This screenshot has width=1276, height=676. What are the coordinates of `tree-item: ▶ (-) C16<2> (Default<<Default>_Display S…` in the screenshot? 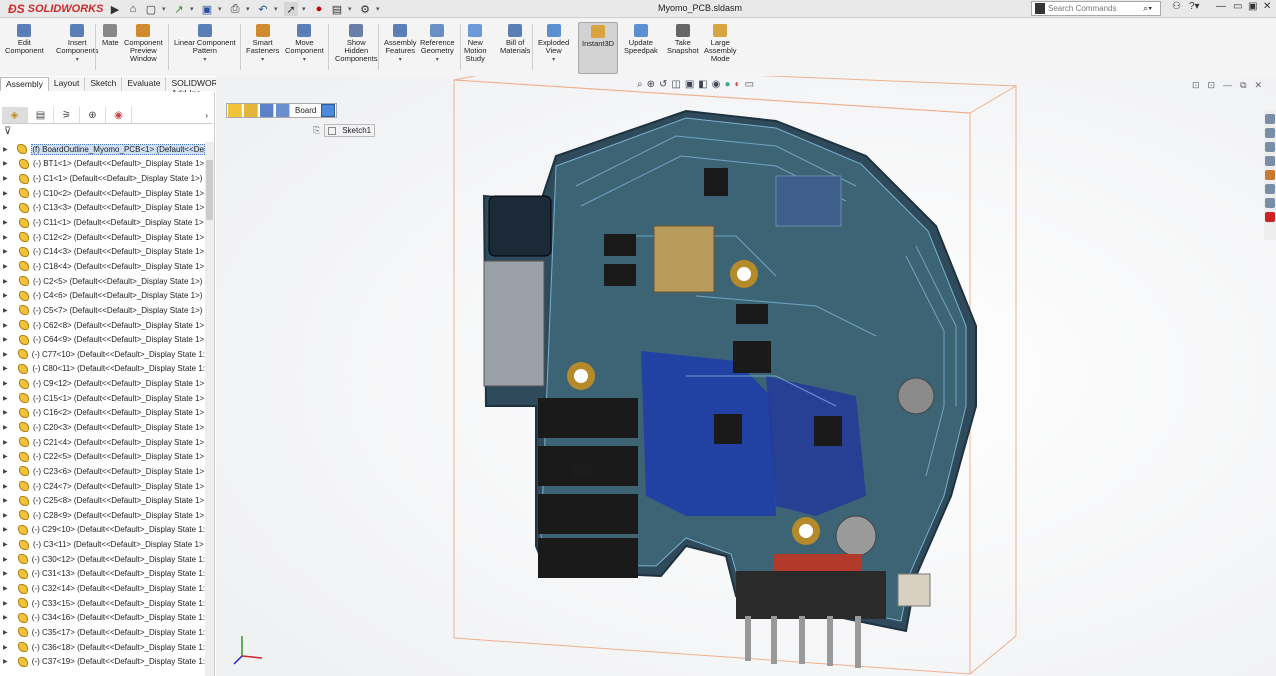 It's located at (102, 413).